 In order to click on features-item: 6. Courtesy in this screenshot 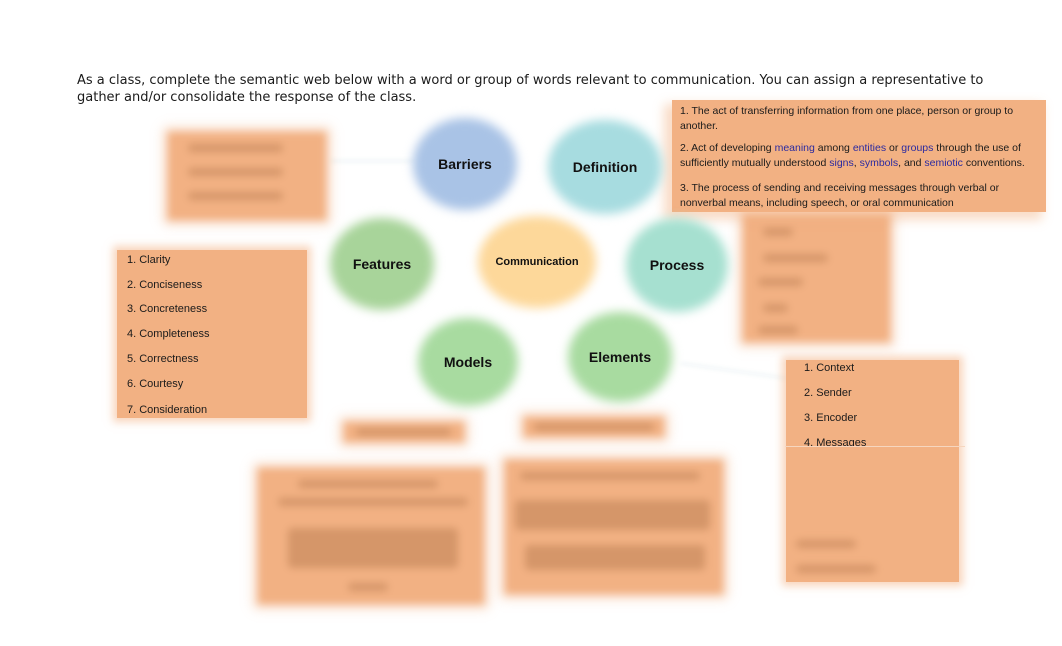, I will do `click(155, 384)`.